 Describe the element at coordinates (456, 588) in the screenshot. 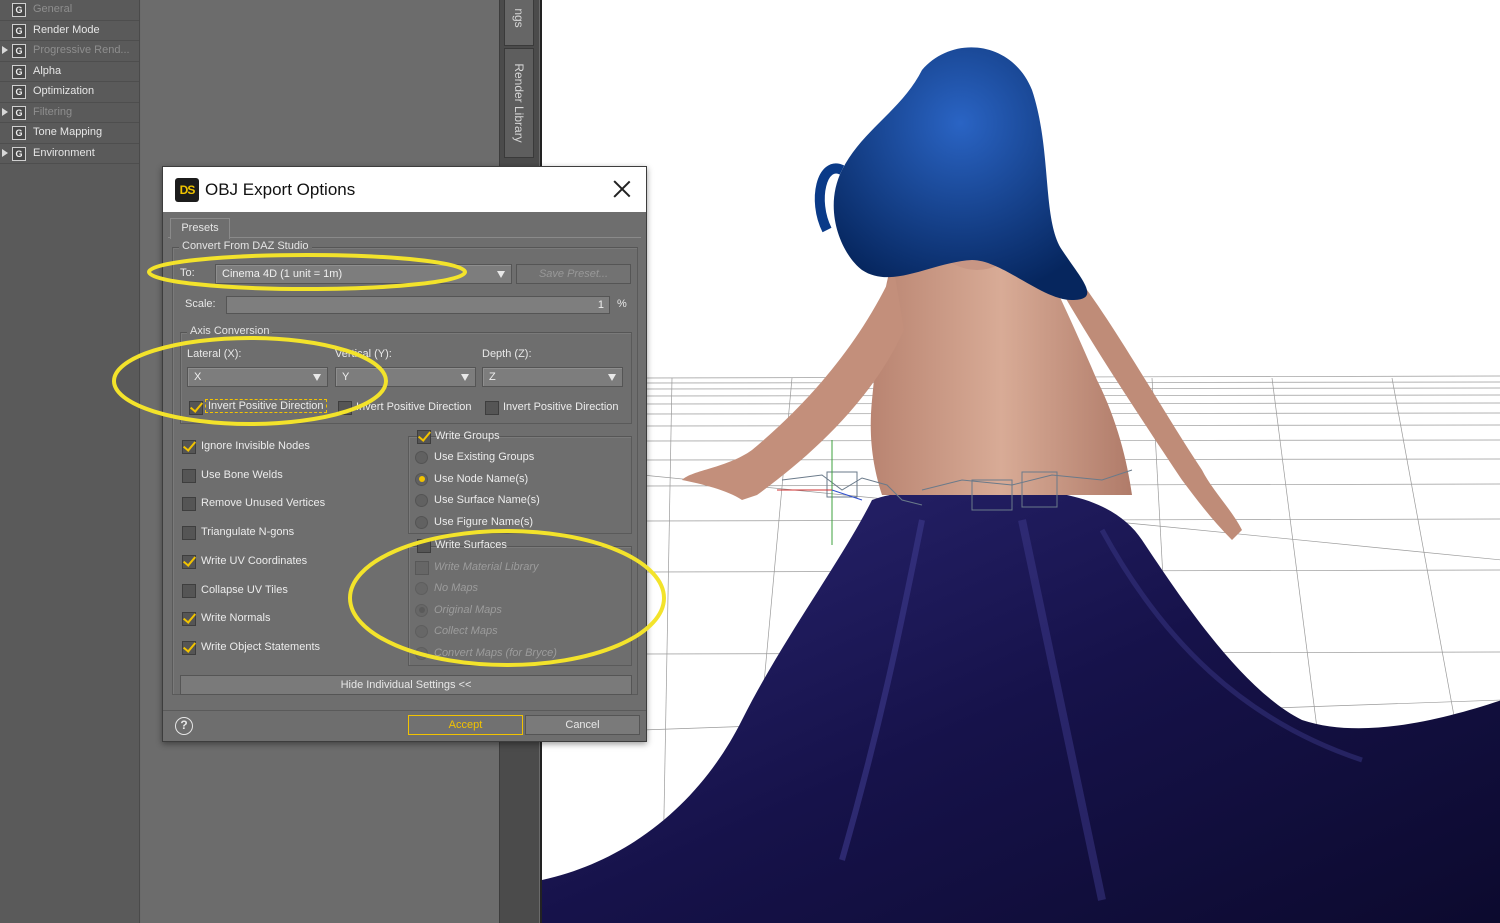

I see `radio-label: No Maps` at that location.